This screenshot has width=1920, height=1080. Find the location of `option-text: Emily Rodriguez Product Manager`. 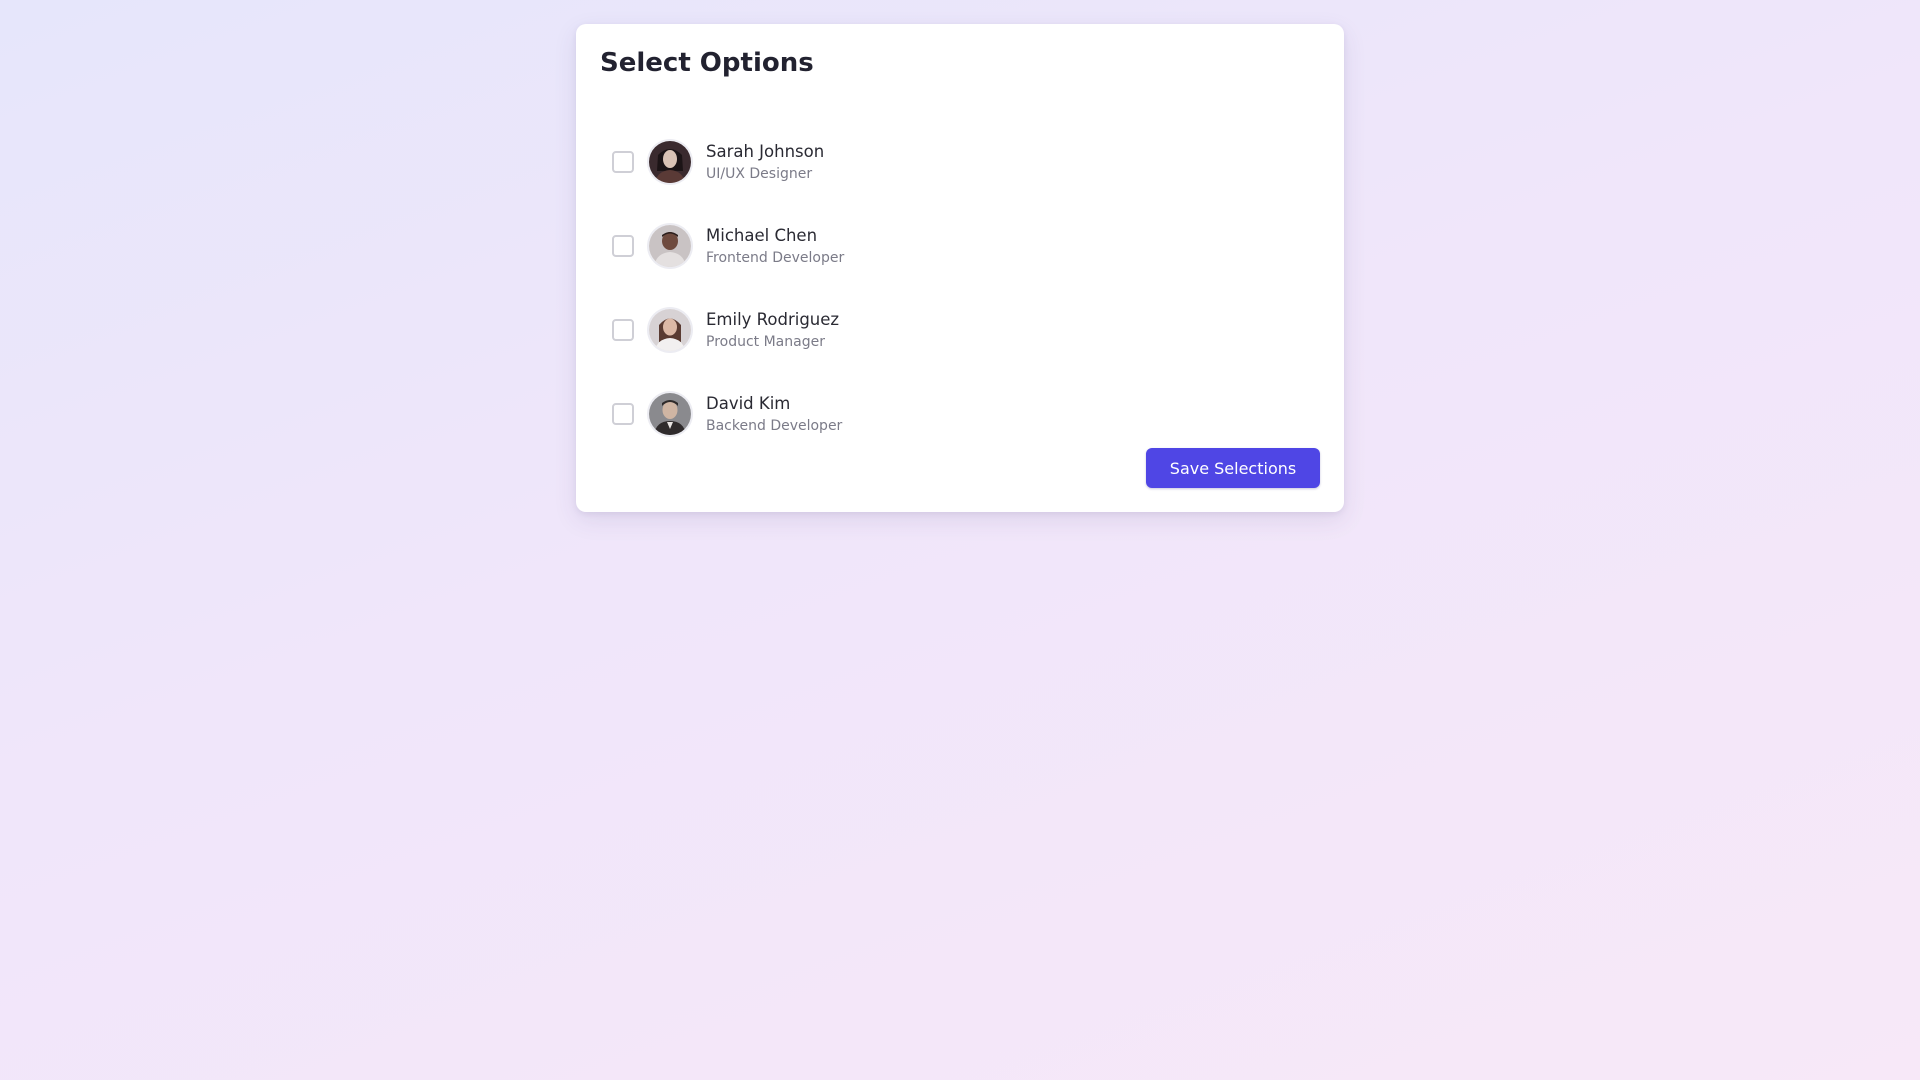

option-text: Emily Rodriguez Product Manager is located at coordinates (772, 330).